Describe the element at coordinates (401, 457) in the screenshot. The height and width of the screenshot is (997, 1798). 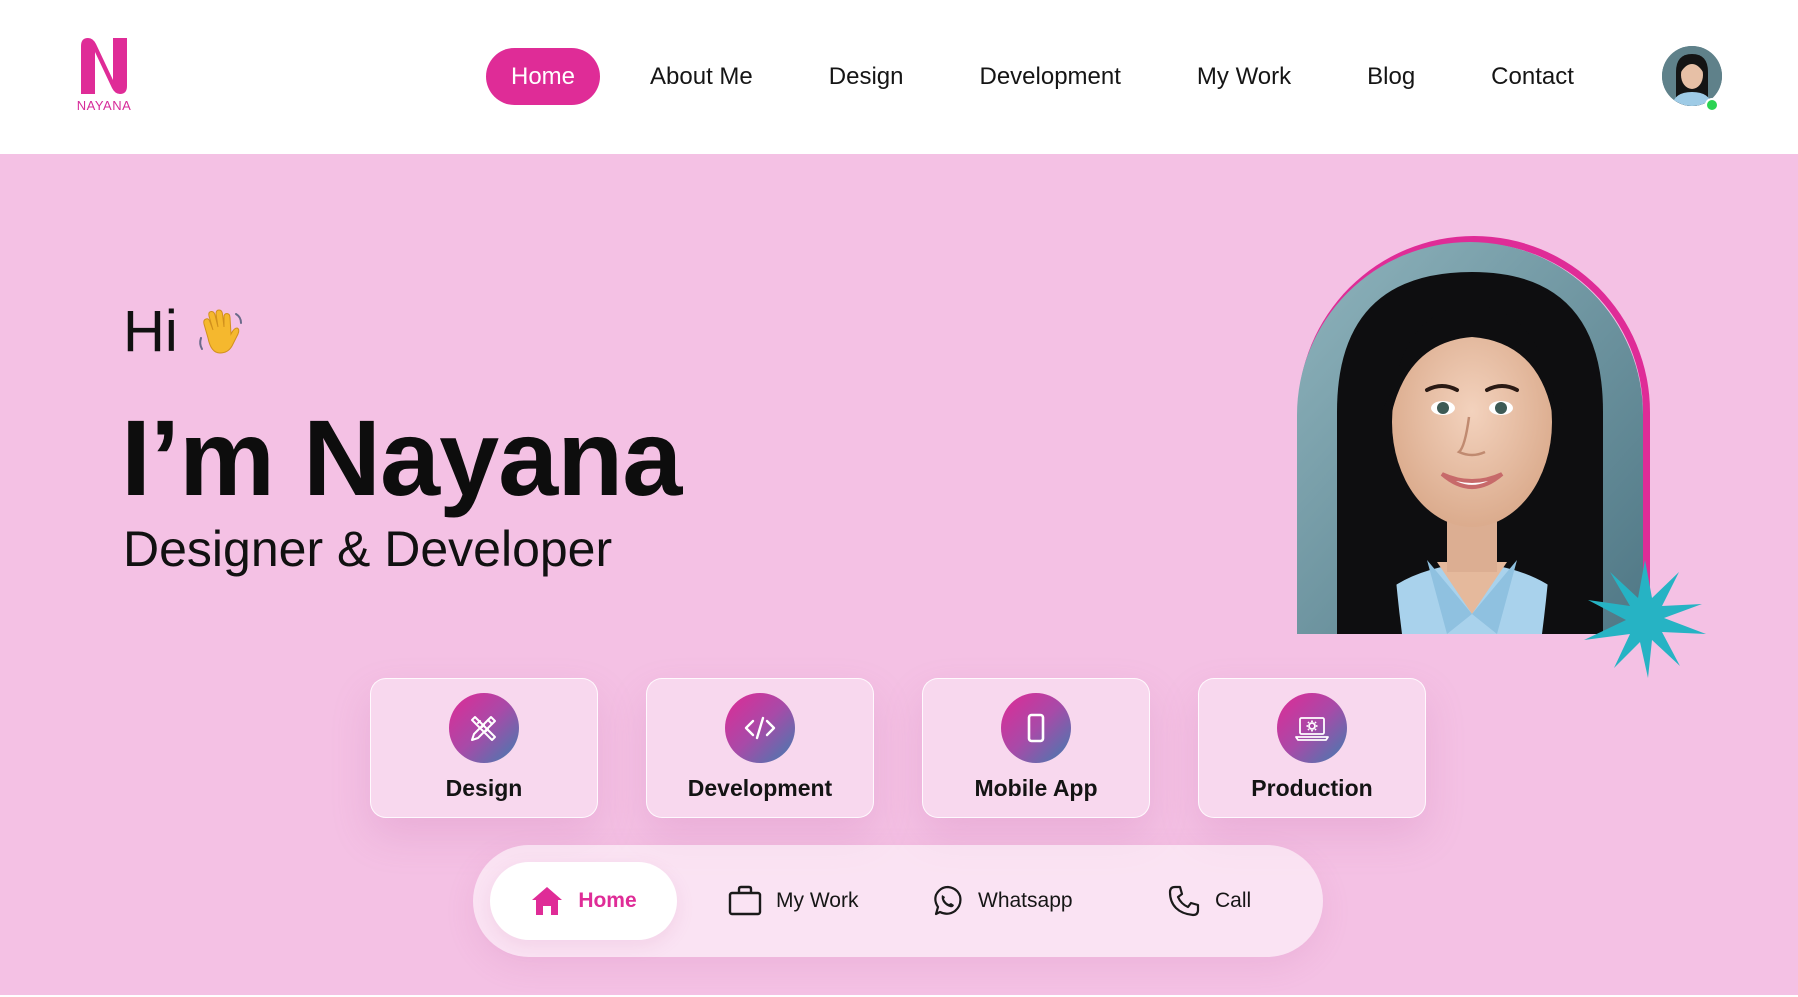
I see `hero-name: I’m Nayana` at that location.